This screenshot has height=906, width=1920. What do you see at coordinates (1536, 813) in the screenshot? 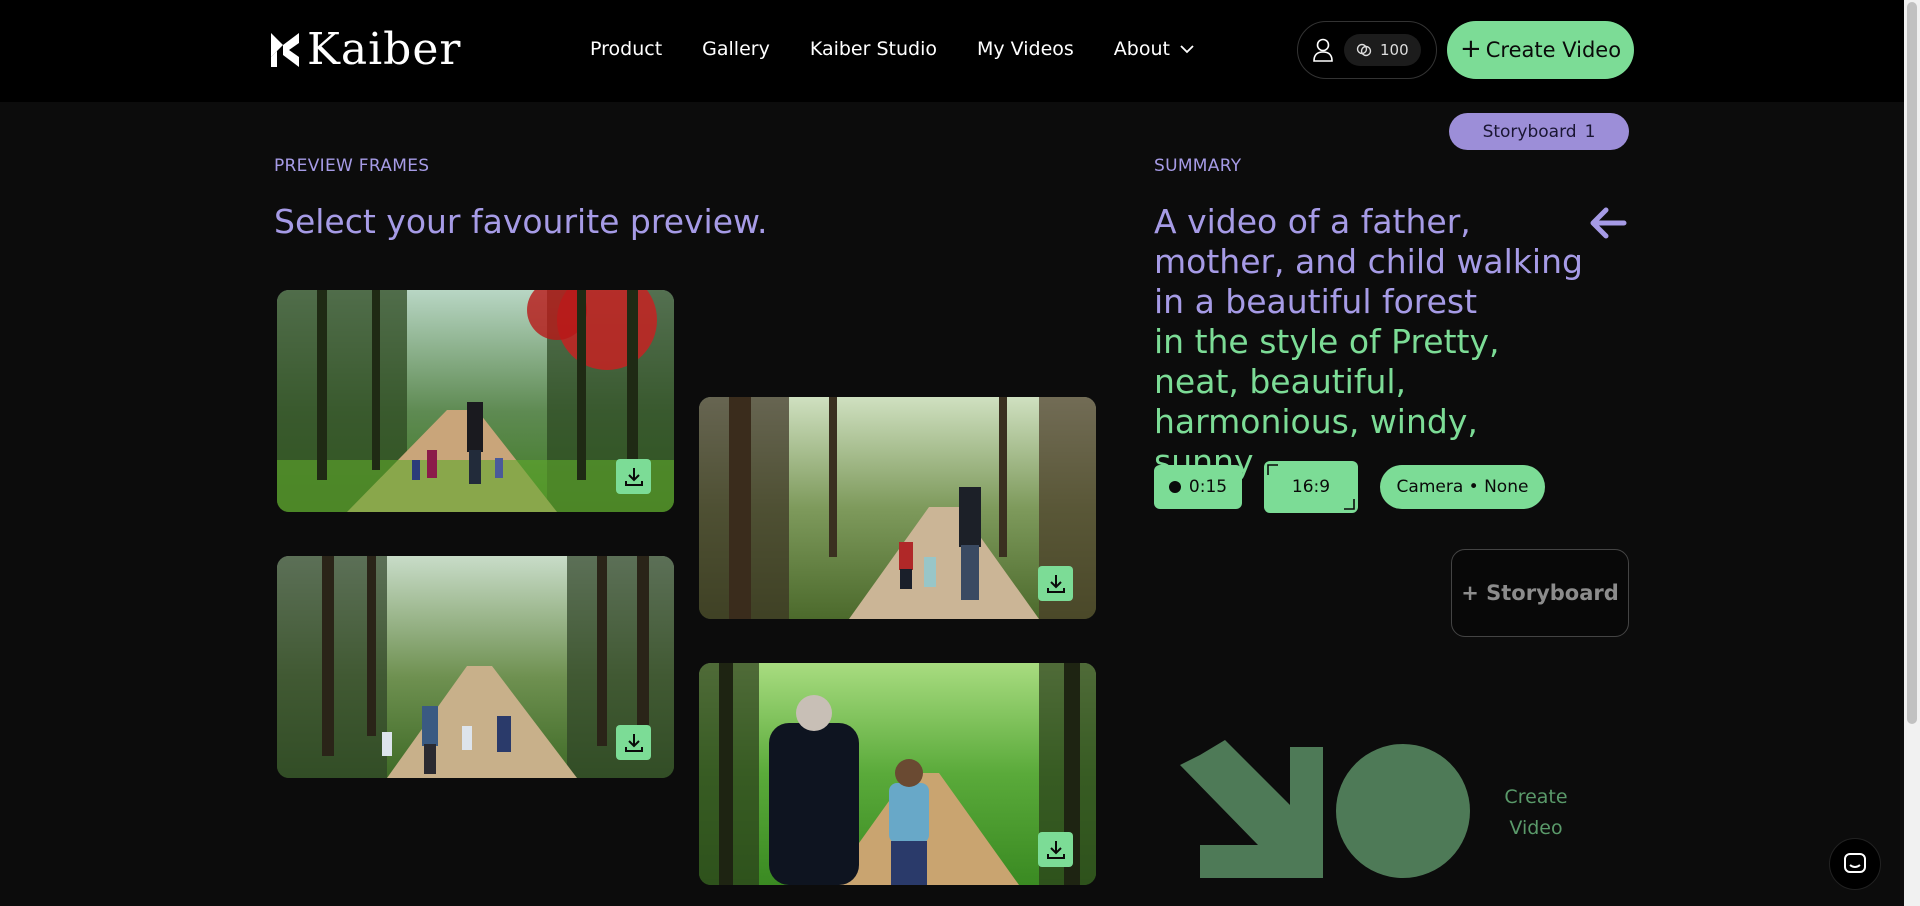
I see `create-video-text: Create Video` at bounding box center [1536, 813].